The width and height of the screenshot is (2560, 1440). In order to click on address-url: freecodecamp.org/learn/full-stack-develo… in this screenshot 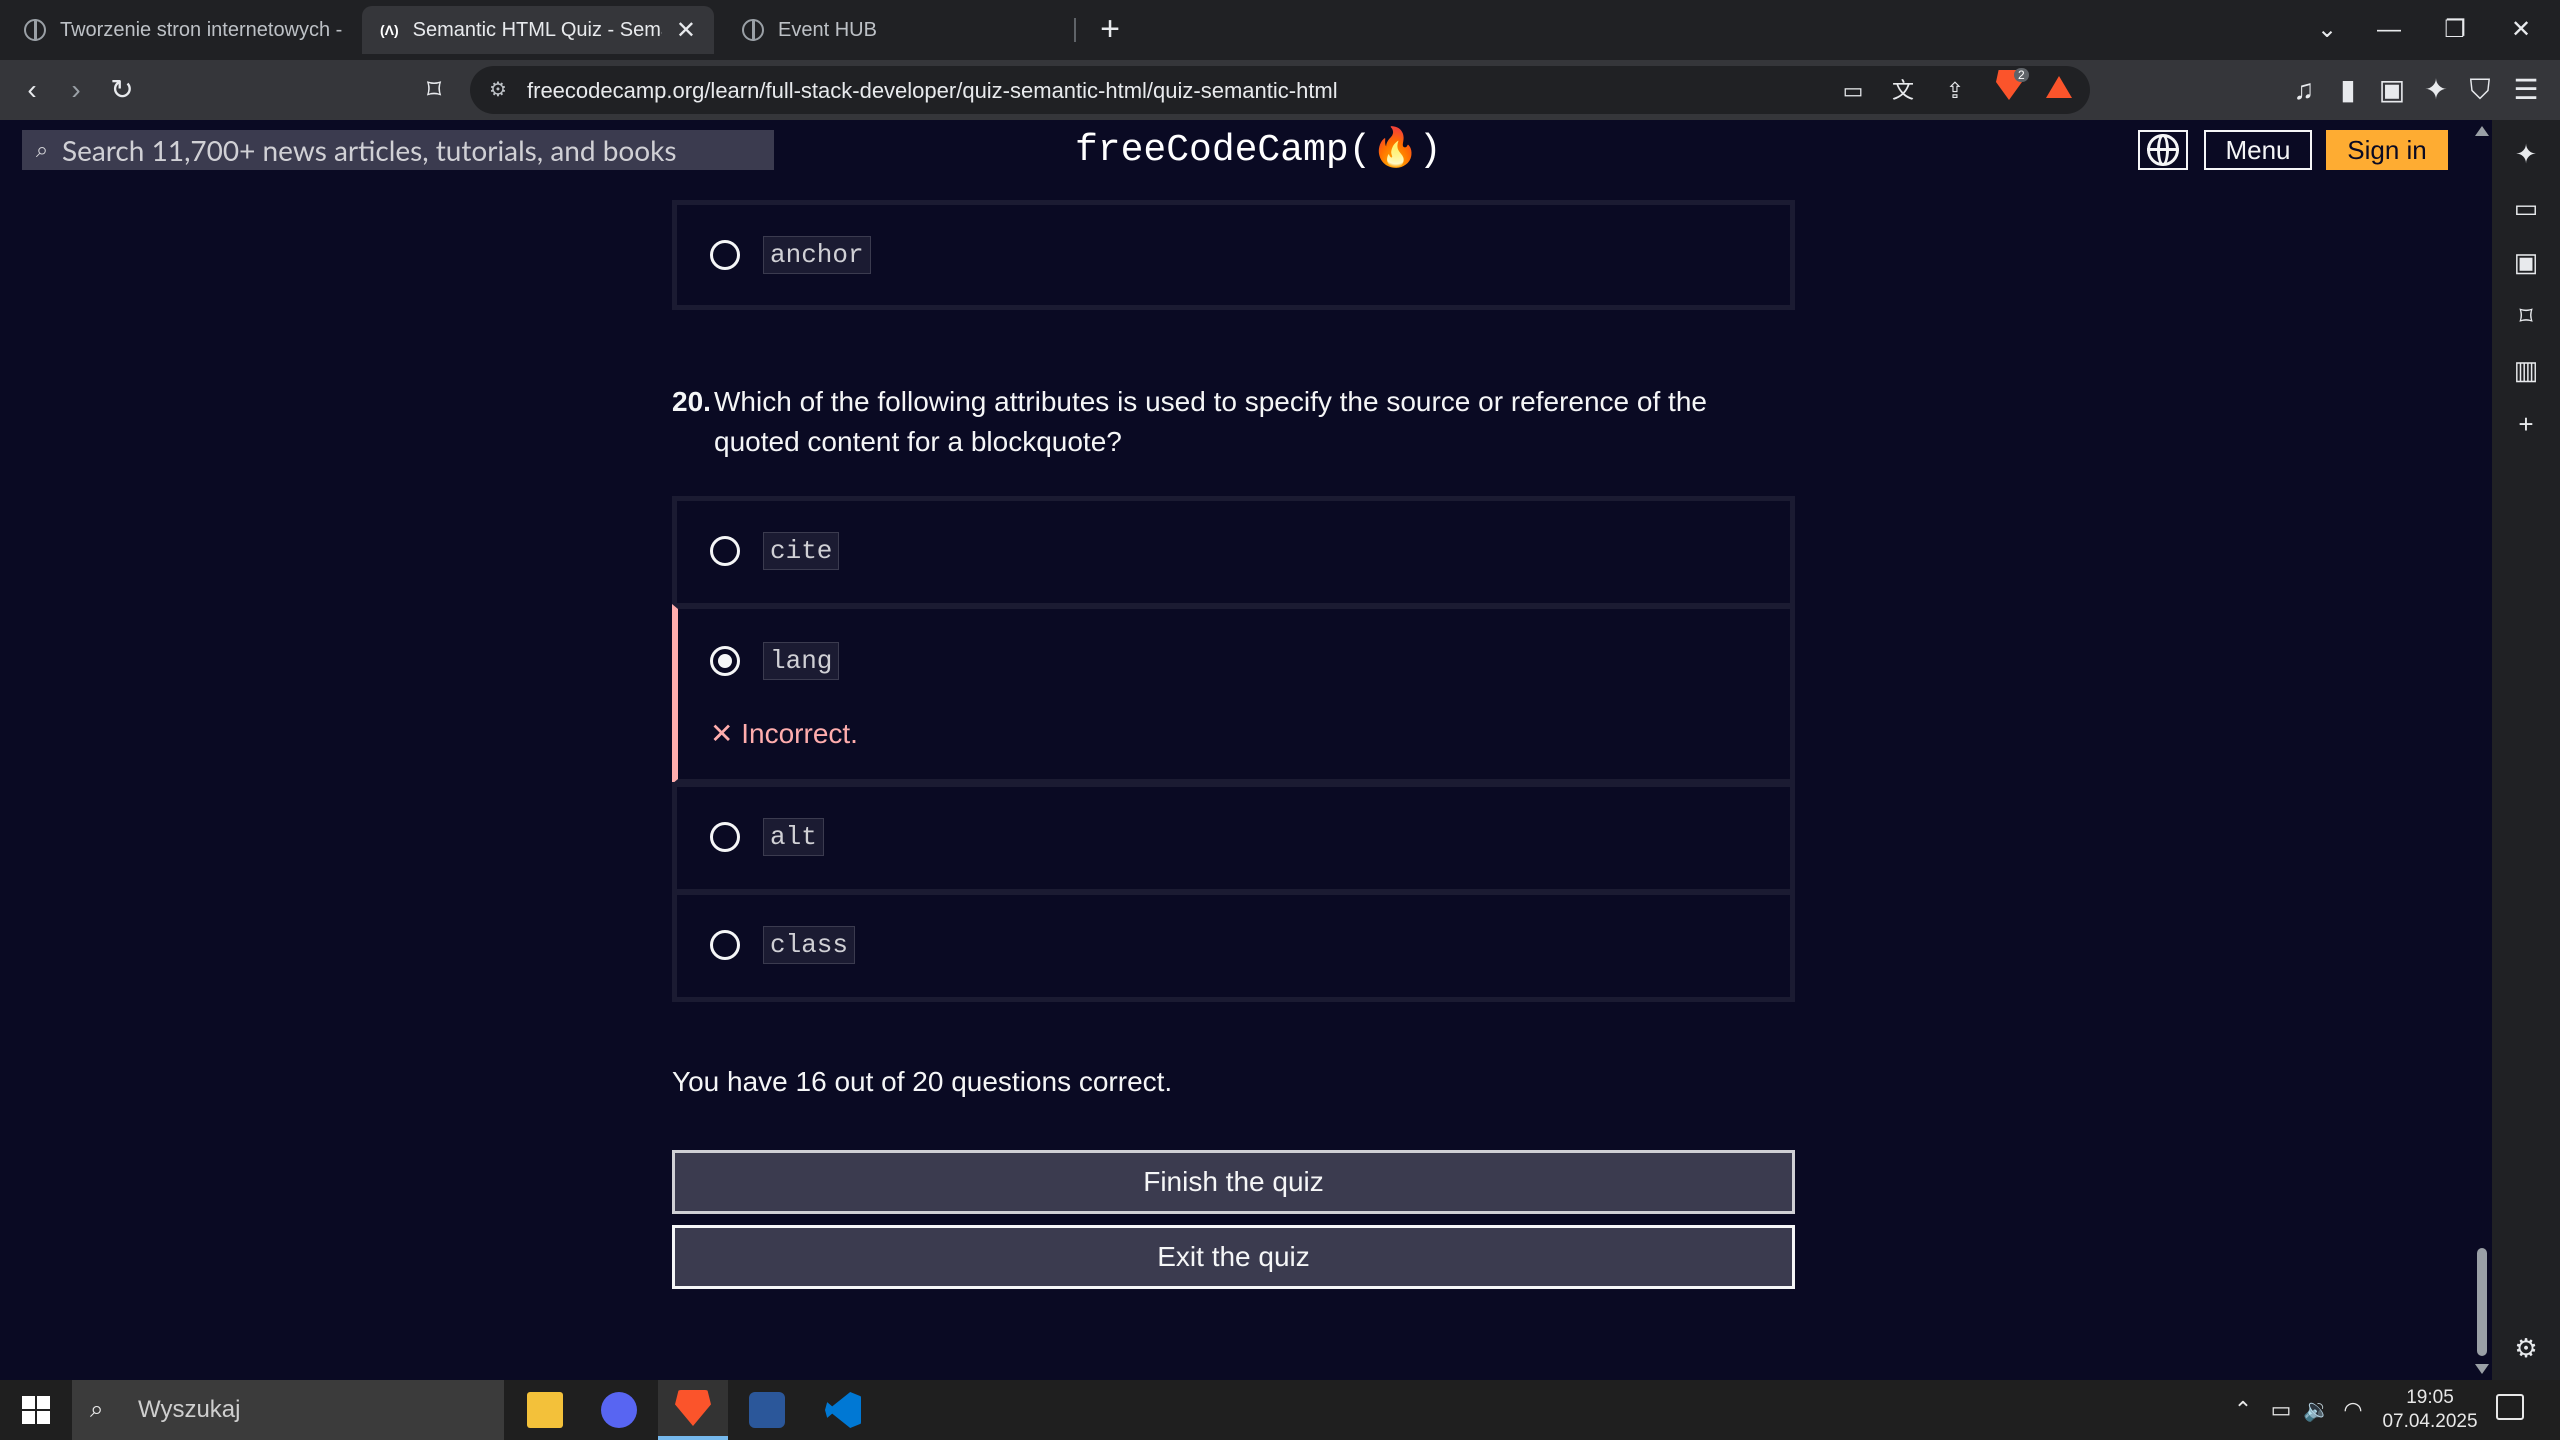, I will do `click(932, 91)`.